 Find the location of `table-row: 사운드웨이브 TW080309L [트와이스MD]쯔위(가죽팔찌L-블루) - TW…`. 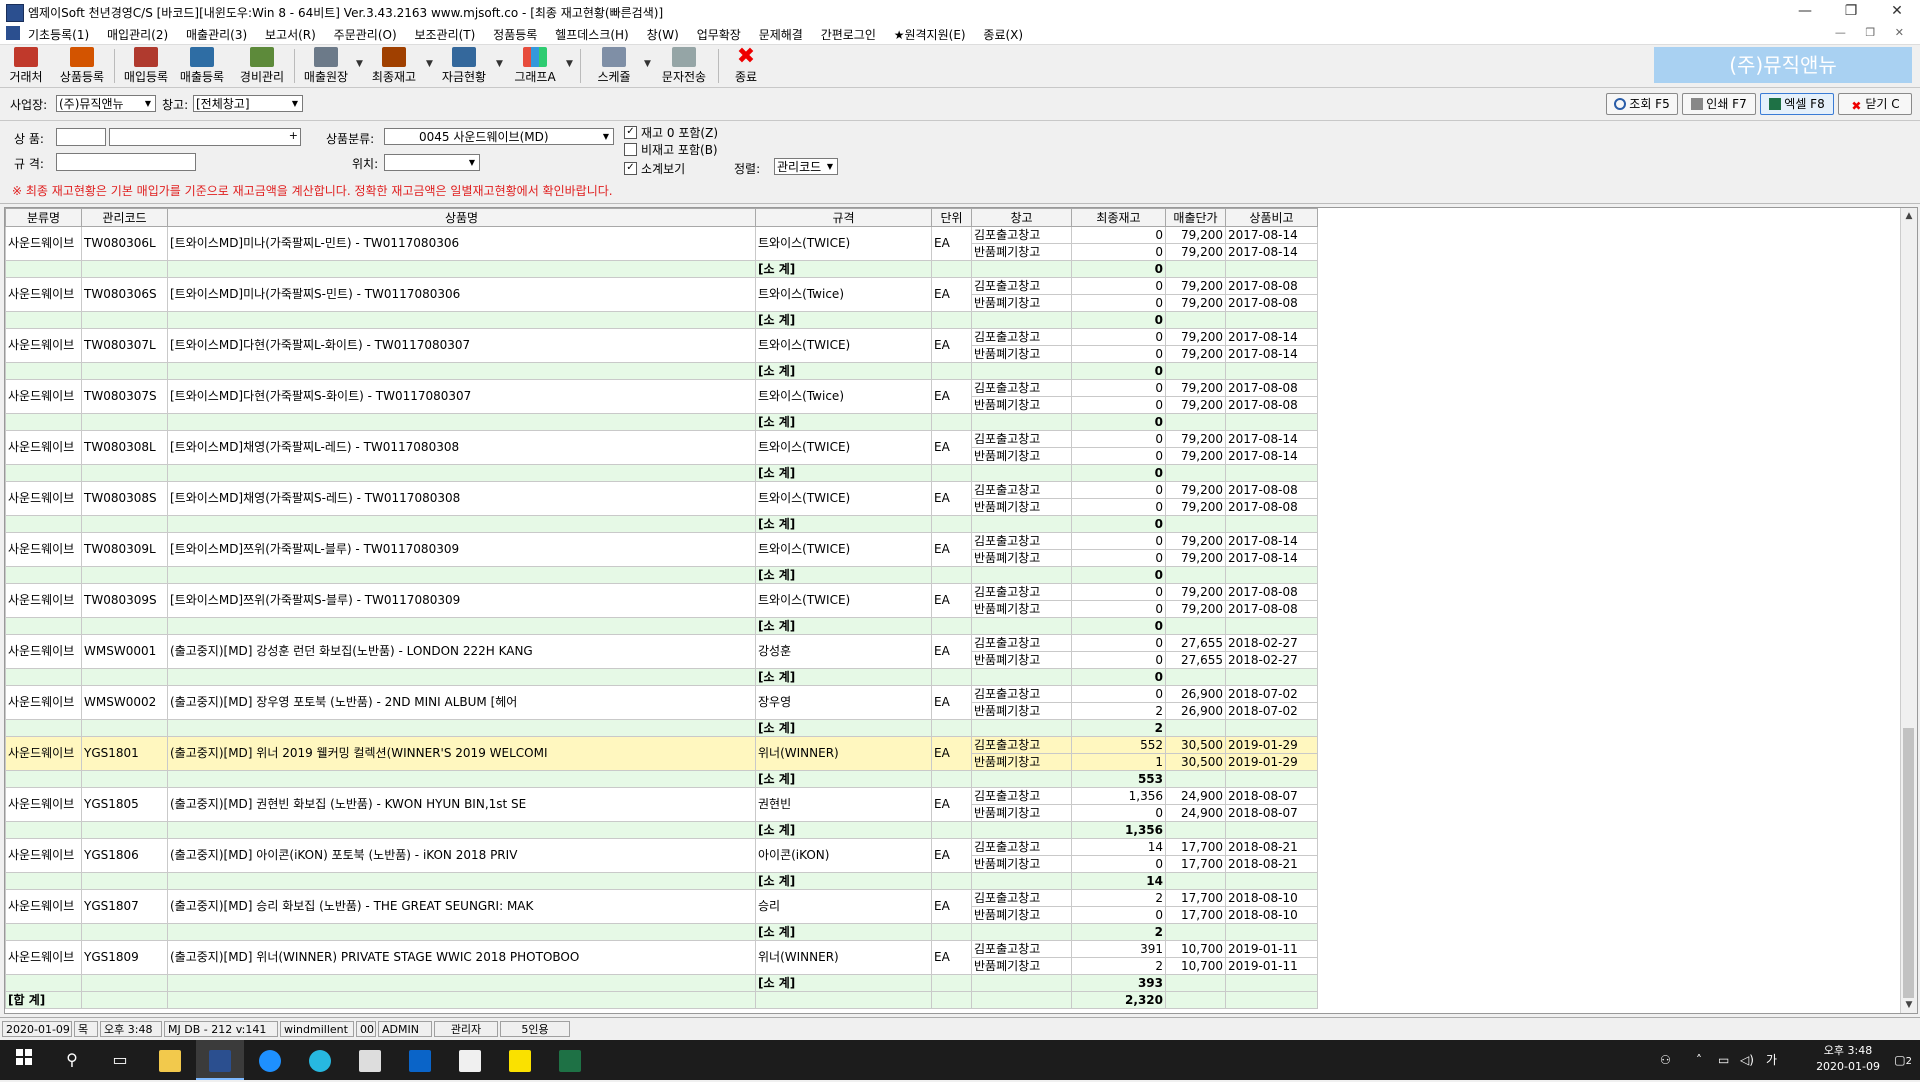

table-row: 사운드웨이브 TW080309L [트와이스MD]쯔위(가죽팔찌L-블루) - TW… is located at coordinates (661, 549).